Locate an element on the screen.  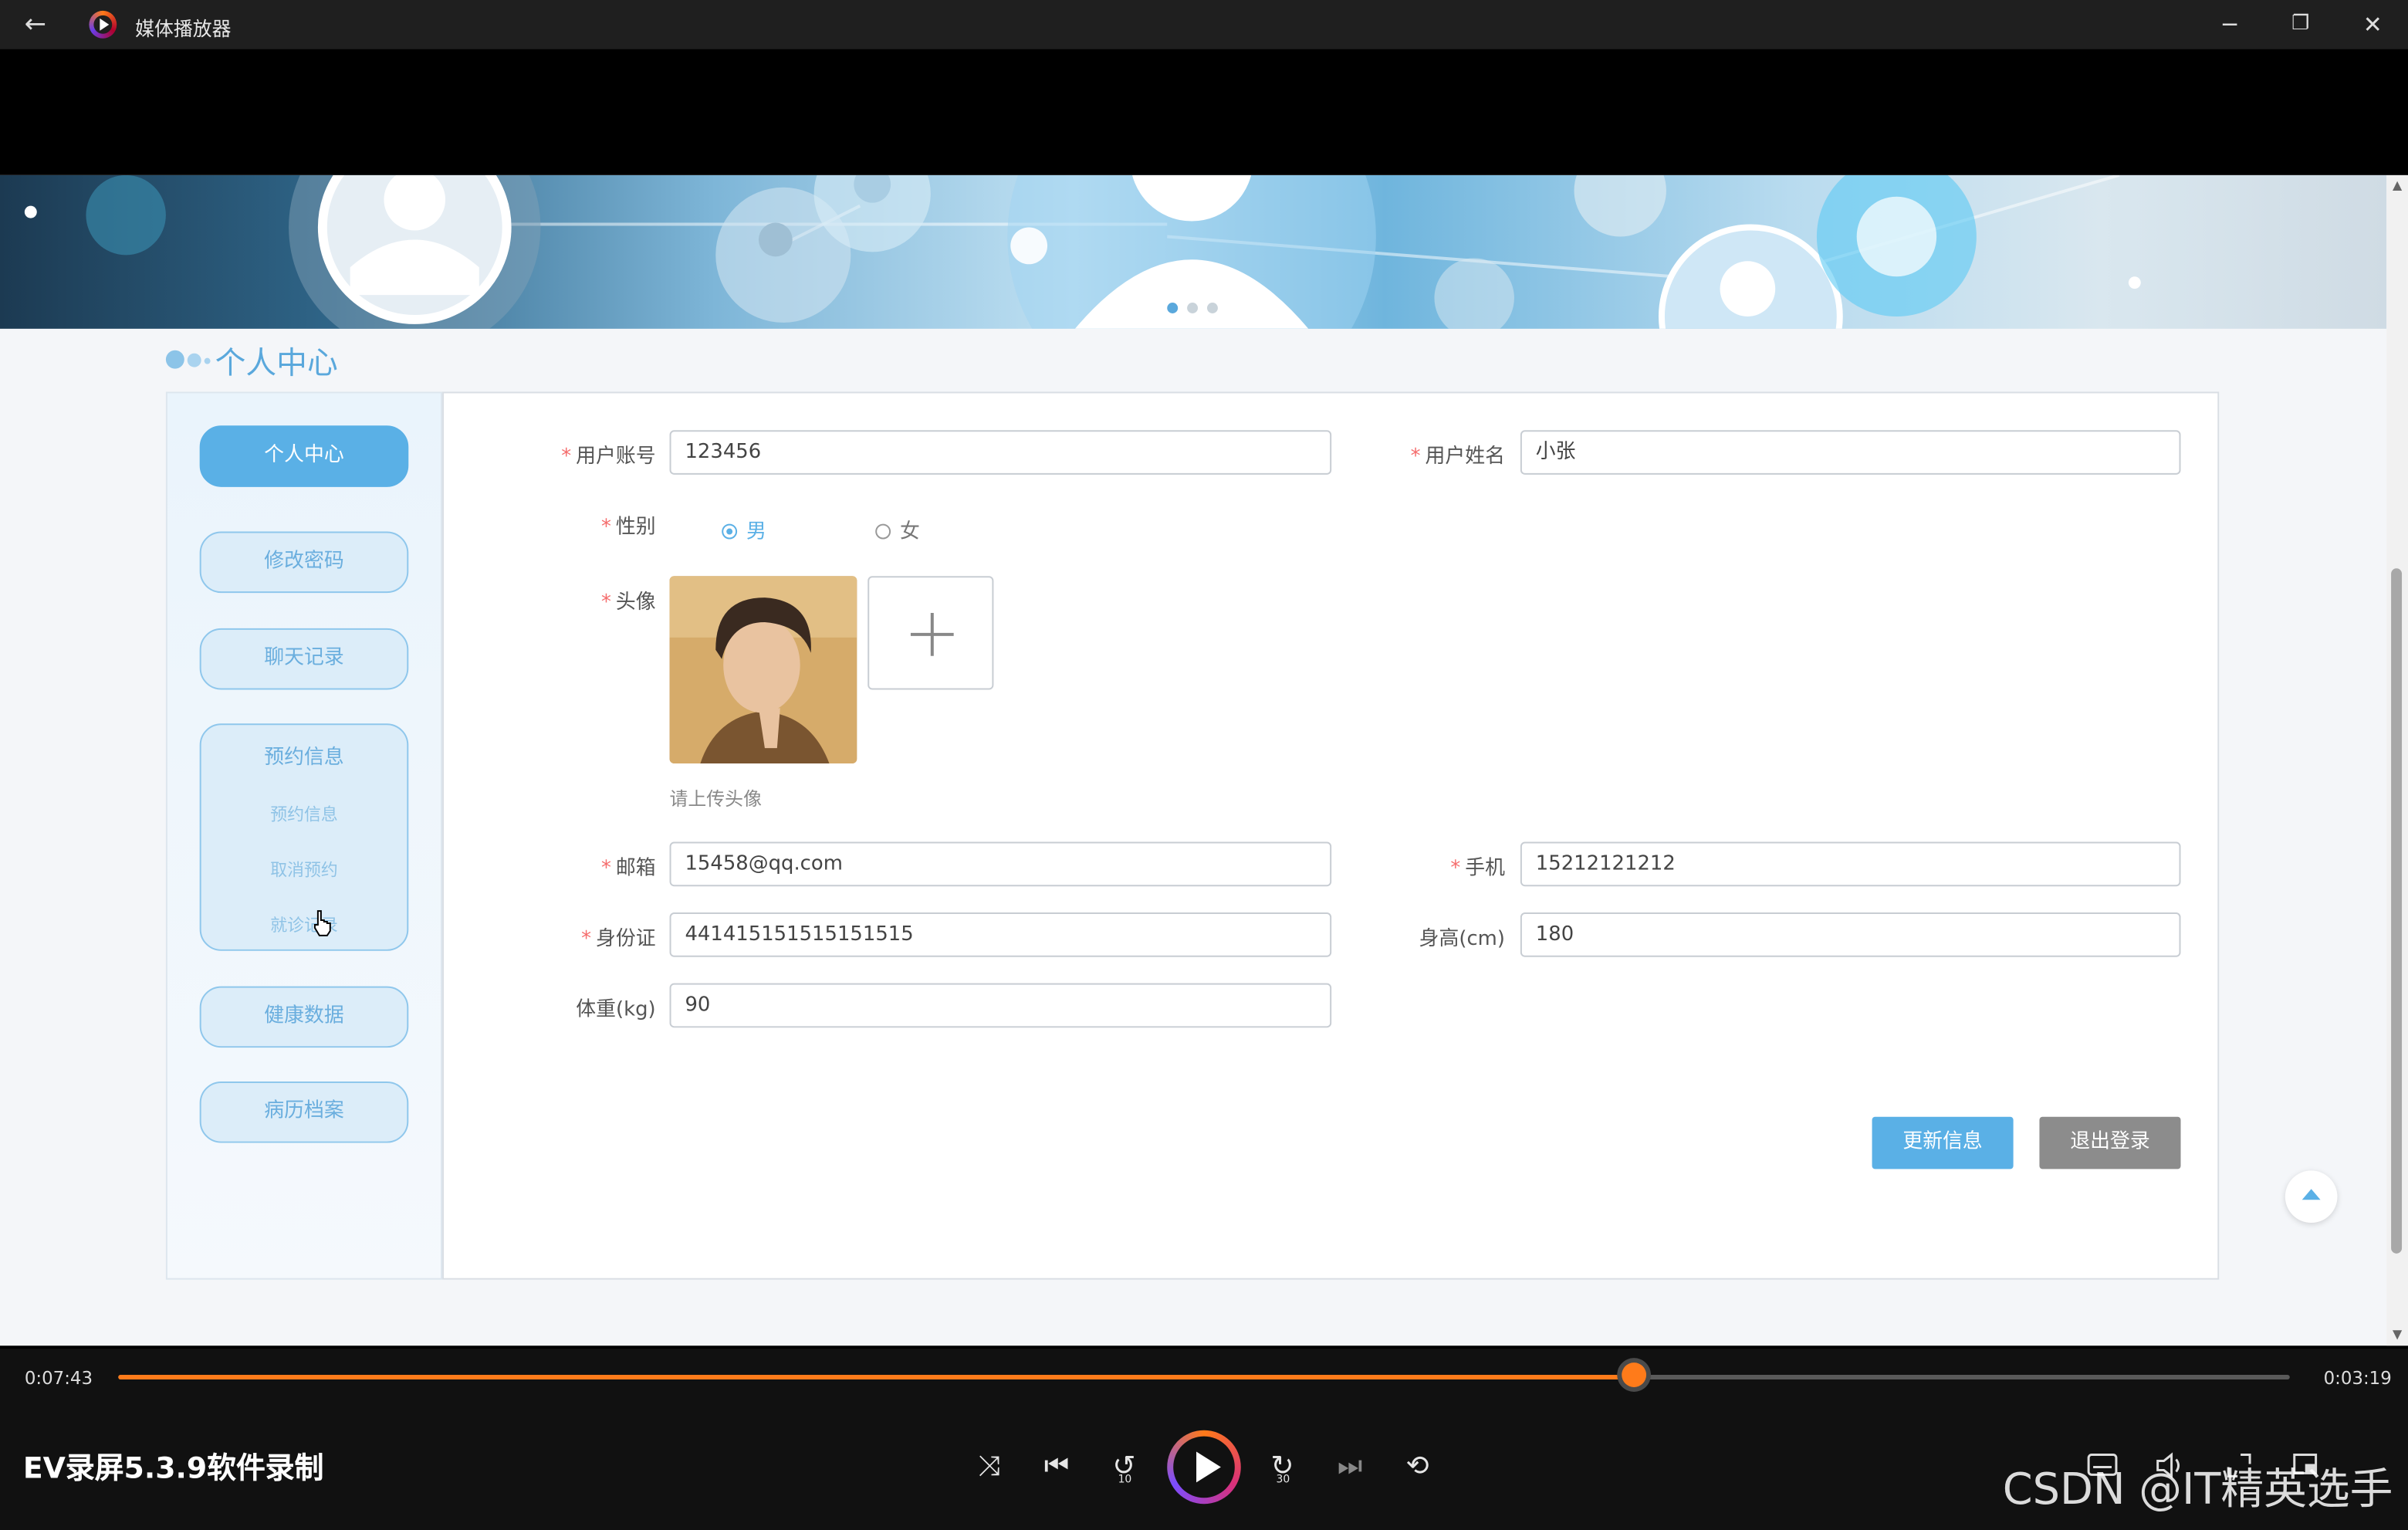
sidebar-group-appointments: 预约信息 预约信息 取消预约 就诊记录 is located at coordinates (304, 837).